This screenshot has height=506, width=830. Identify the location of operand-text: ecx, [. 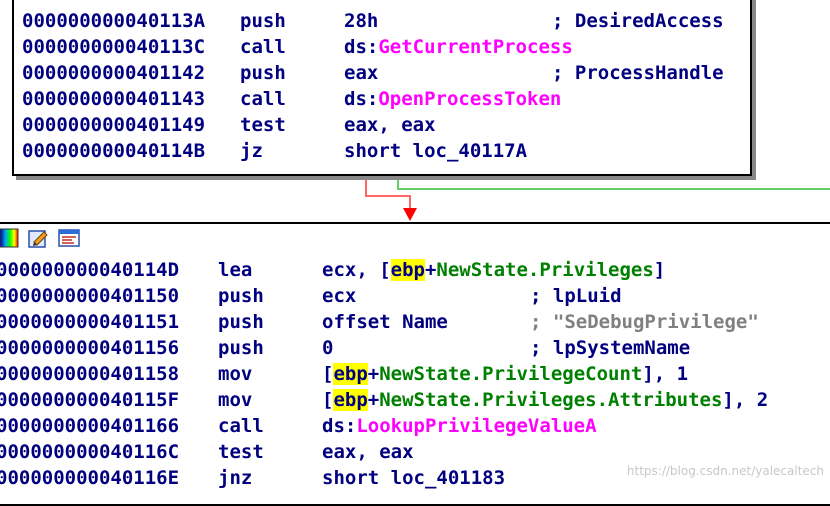
(356, 270).